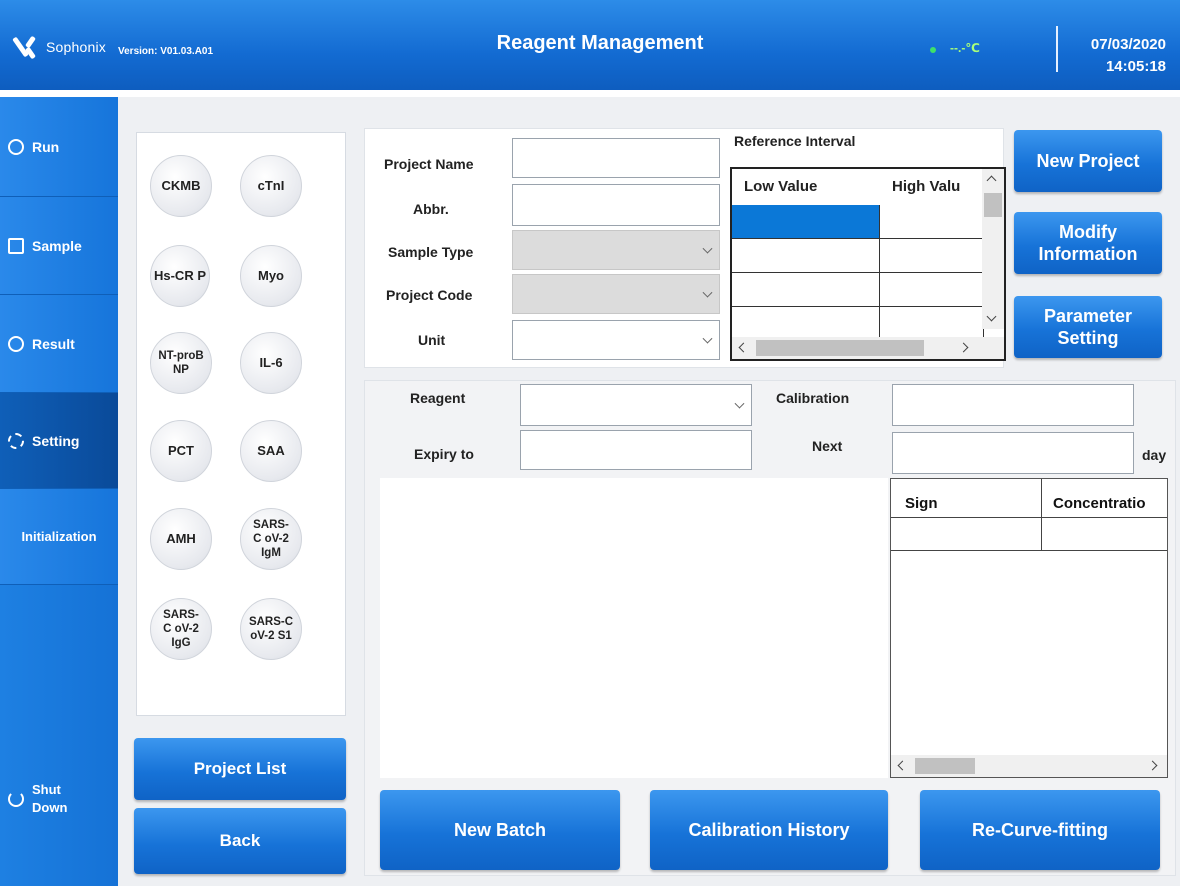  Describe the element at coordinates (616, 205) in the screenshot. I see `abbr-input` at that location.